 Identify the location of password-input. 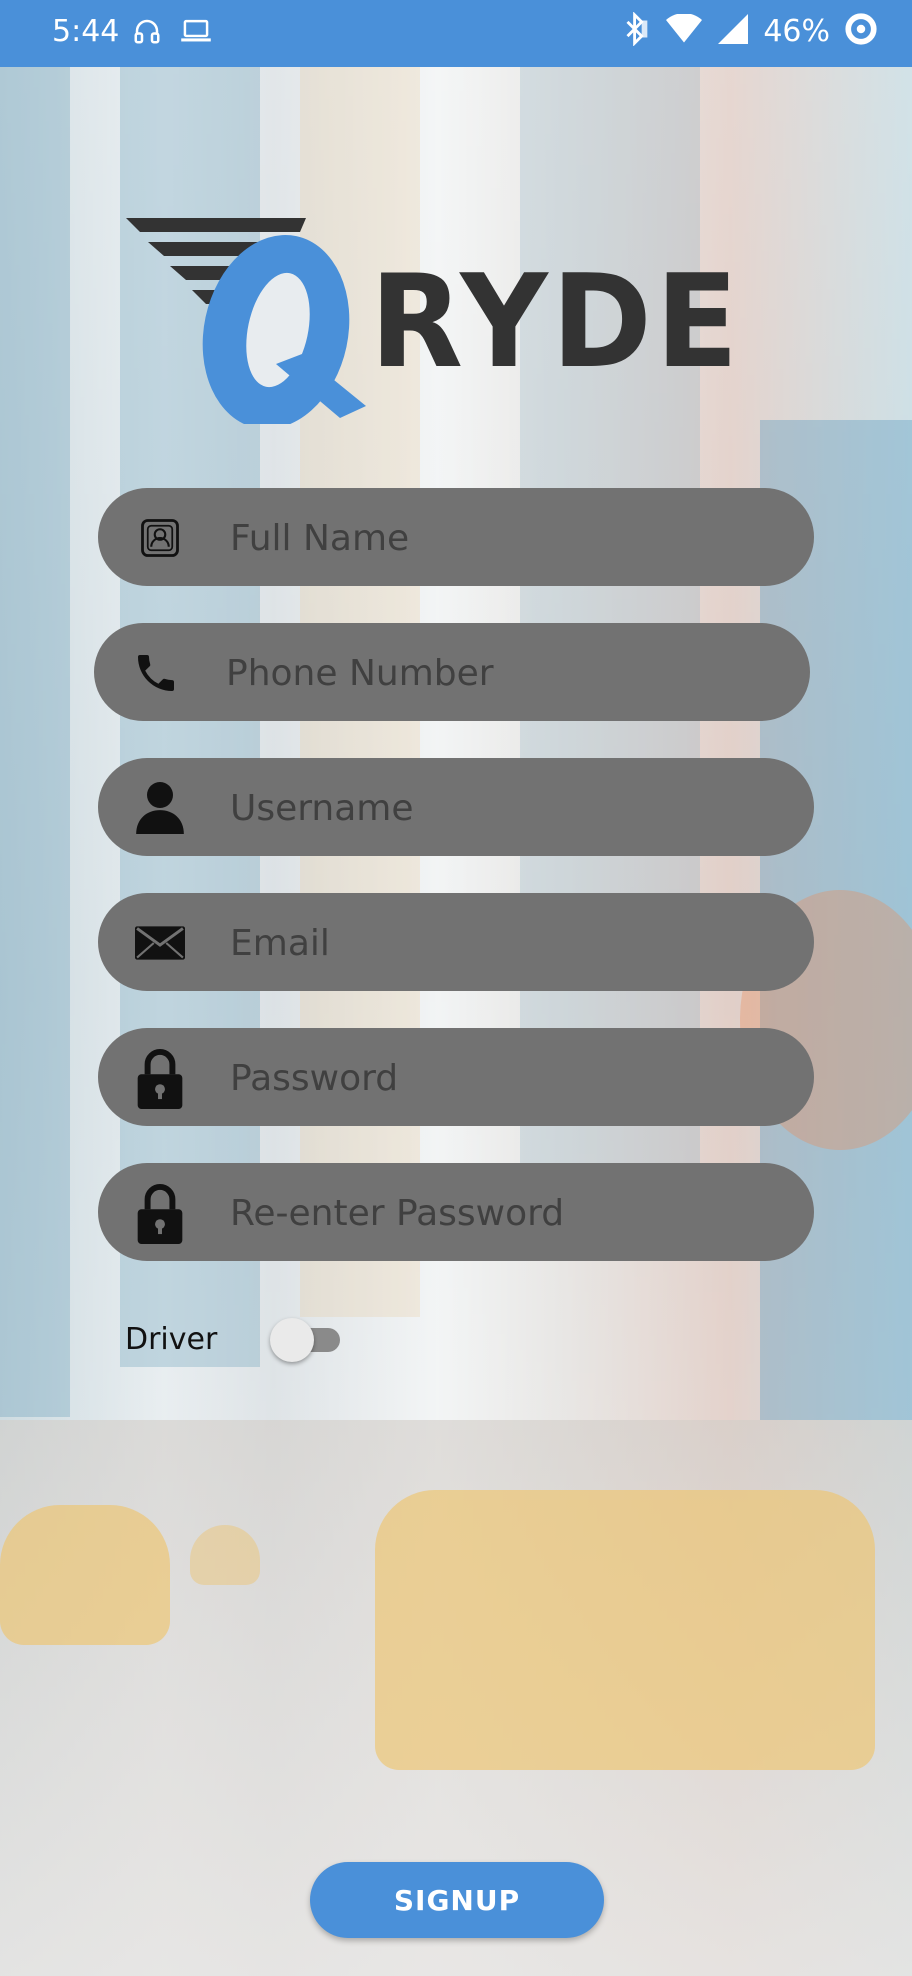
(510, 1078).